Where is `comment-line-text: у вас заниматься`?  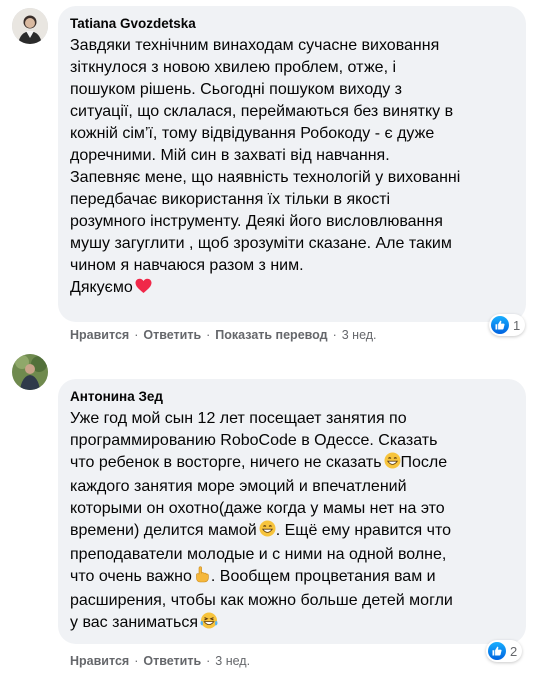 comment-line-text: у вас заниматься is located at coordinates (134, 622).